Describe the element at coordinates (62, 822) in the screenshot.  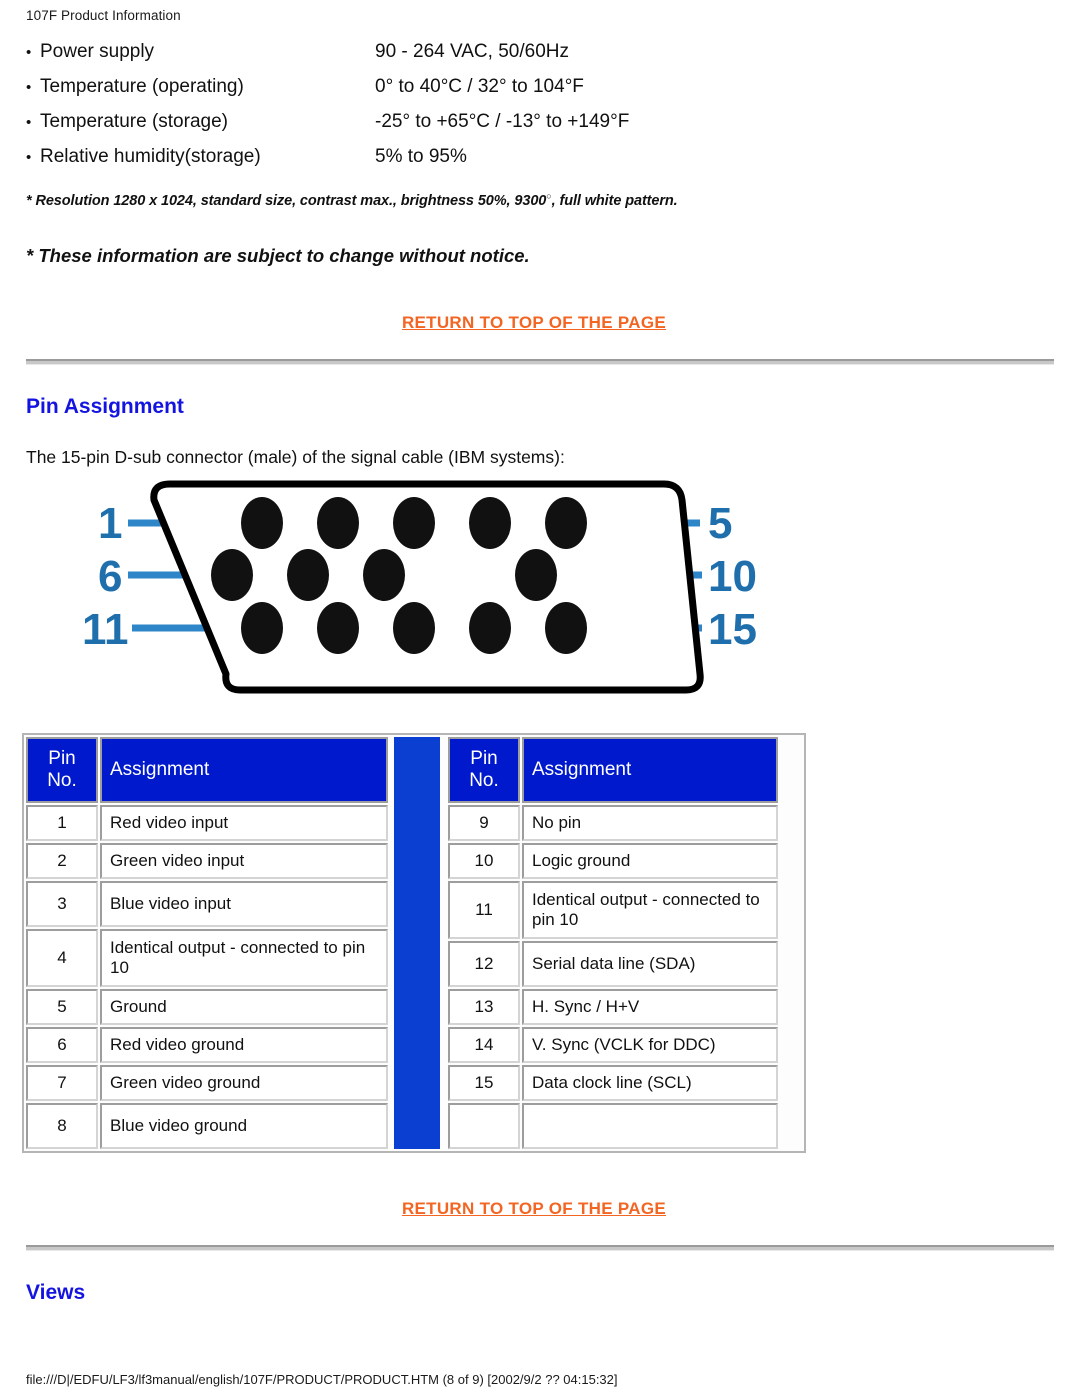
I see `pin-number-cell: 1` at that location.